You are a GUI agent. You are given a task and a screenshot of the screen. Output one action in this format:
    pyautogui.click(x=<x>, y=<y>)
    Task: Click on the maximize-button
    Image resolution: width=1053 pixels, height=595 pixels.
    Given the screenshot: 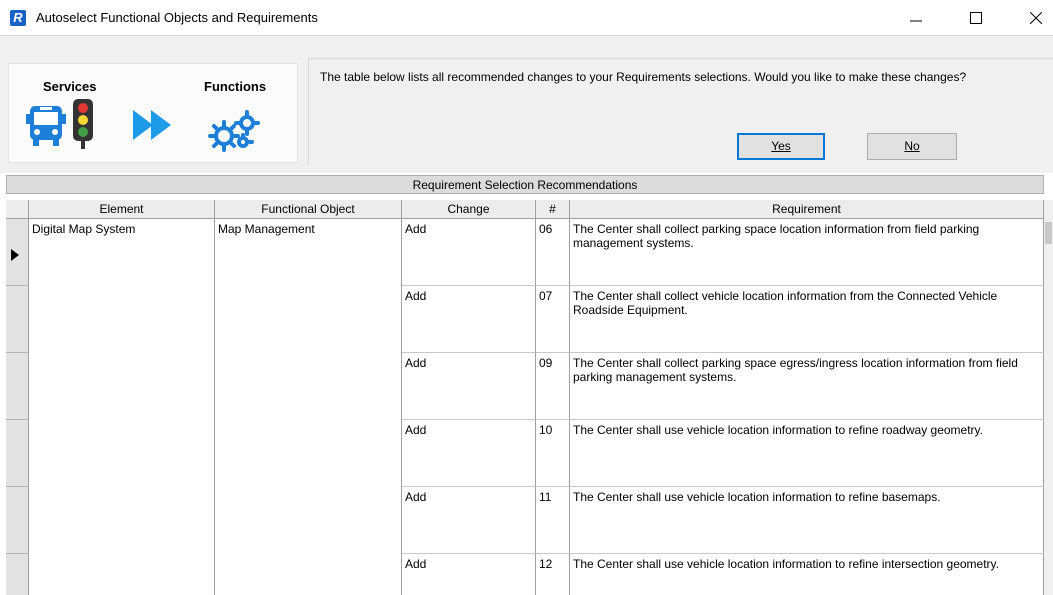 What is the action you would take?
    pyautogui.click(x=976, y=18)
    